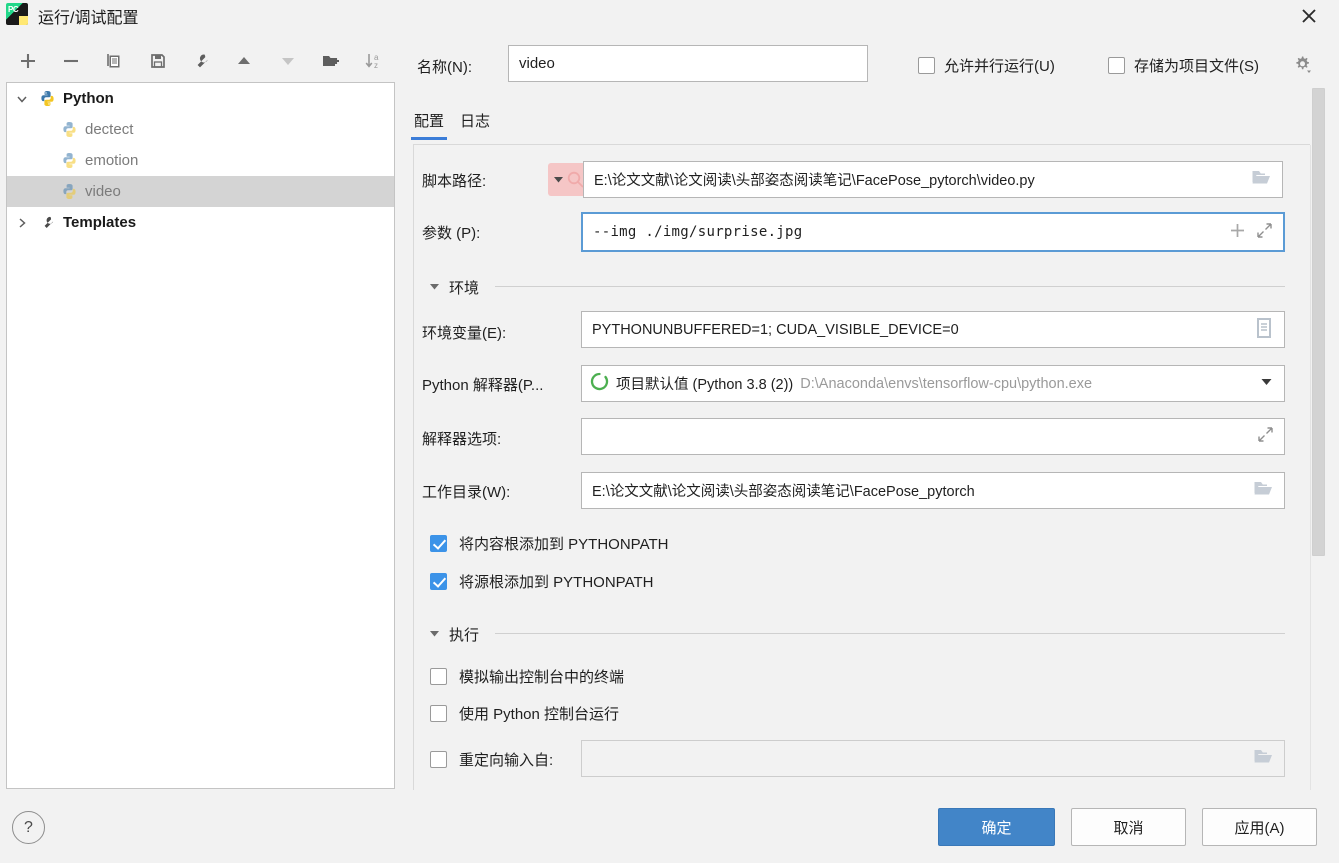 The height and width of the screenshot is (863, 1339). What do you see at coordinates (1128, 827) in the screenshot?
I see `cancel-button: 取消` at bounding box center [1128, 827].